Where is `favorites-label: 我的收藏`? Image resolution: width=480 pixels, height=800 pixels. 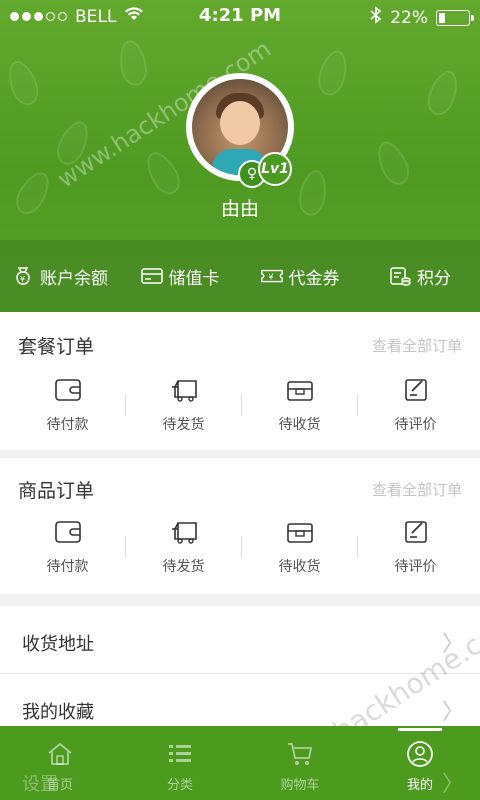 favorites-label: 我的收藏 is located at coordinates (58, 712).